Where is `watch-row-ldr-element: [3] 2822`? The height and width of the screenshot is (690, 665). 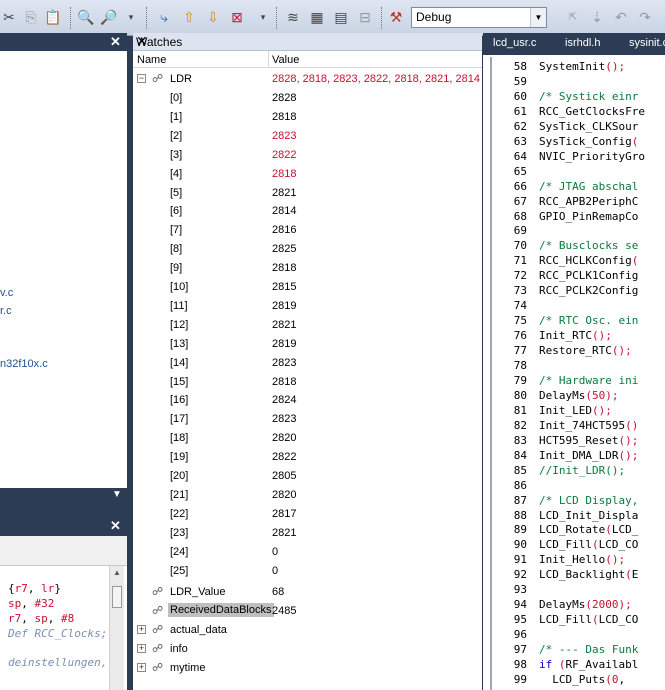
watch-row-ldr-element: [3] 2822 is located at coordinates (307, 155).